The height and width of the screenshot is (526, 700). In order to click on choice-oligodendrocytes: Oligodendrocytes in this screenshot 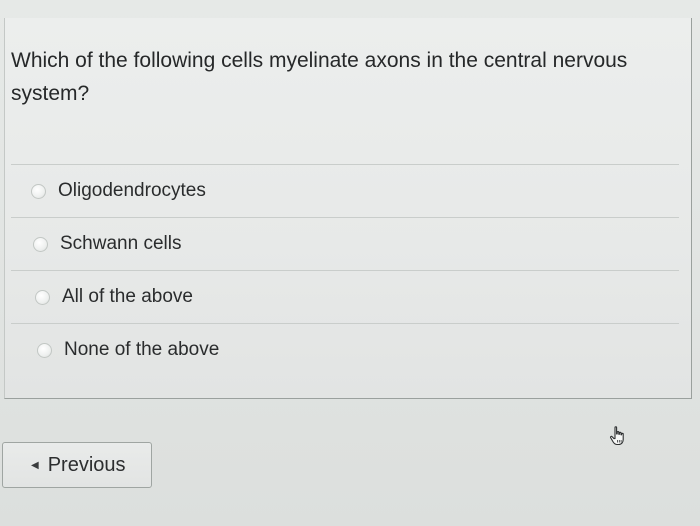, I will do `click(345, 190)`.